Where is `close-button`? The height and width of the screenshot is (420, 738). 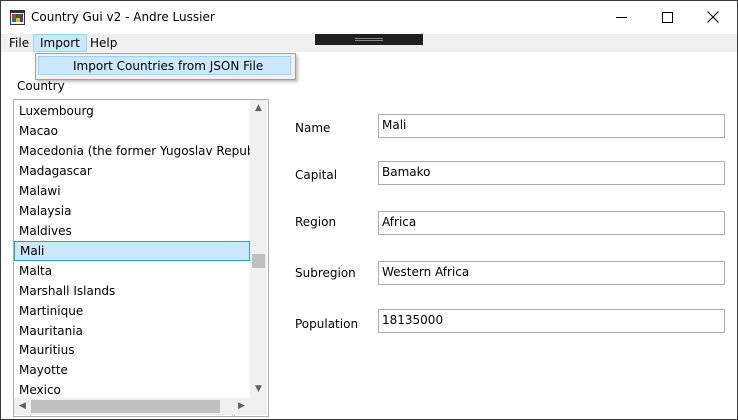 close-button is located at coordinates (713, 17).